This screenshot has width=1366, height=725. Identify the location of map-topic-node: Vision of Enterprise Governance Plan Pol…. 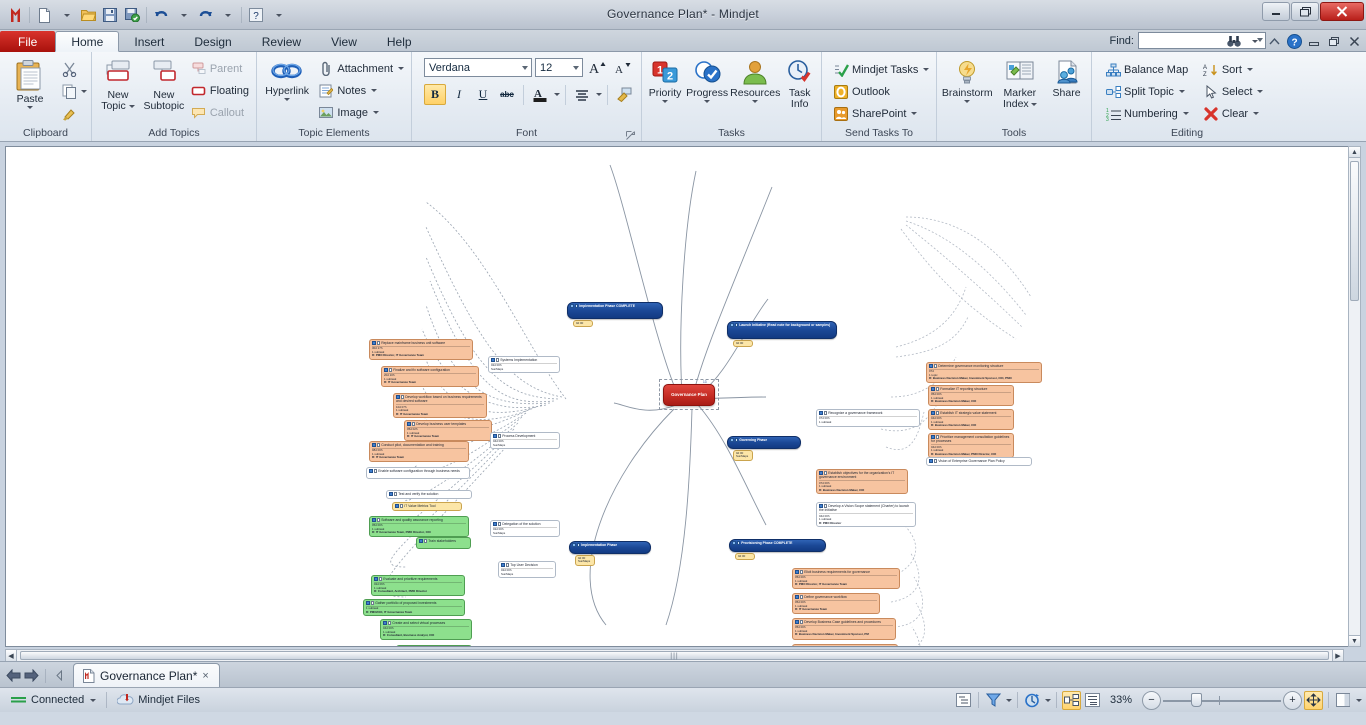
(979, 461).